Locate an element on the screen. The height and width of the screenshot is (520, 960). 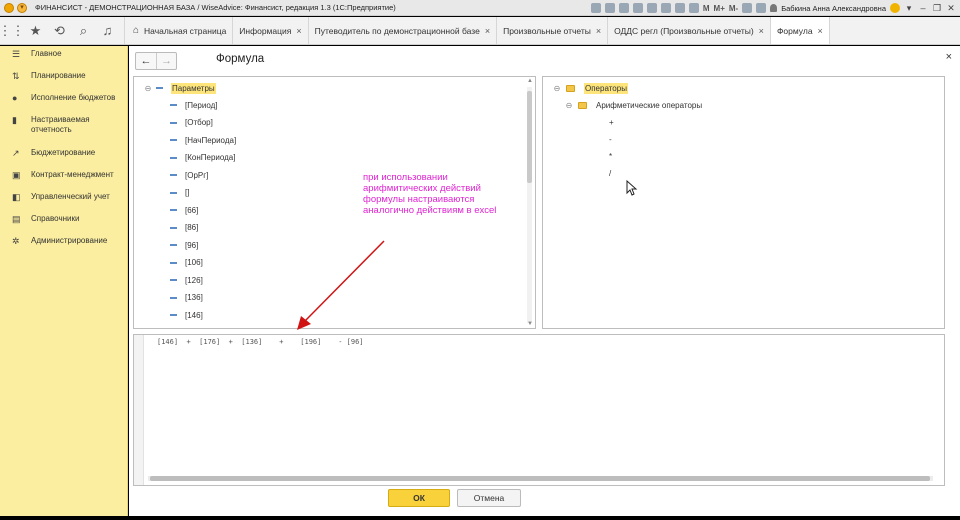
tab-demo-guide: Путеводитель по демонстрационной базе × is located at coordinates (402, 30).